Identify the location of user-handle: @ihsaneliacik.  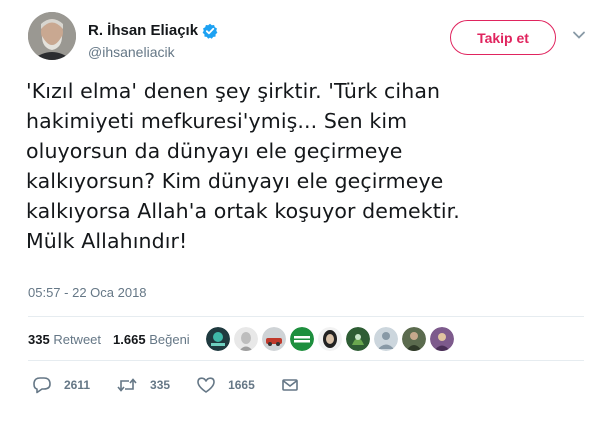
(153, 52).